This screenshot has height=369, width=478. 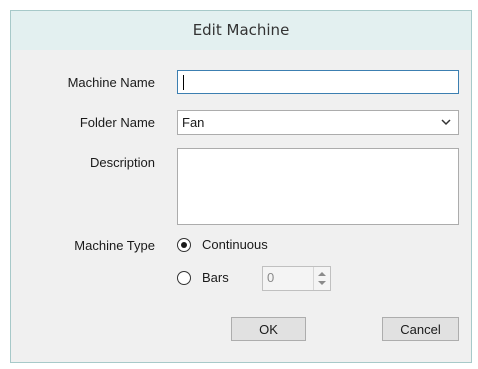 I want to click on radio-selected-dot, so click(x=184, y=245).